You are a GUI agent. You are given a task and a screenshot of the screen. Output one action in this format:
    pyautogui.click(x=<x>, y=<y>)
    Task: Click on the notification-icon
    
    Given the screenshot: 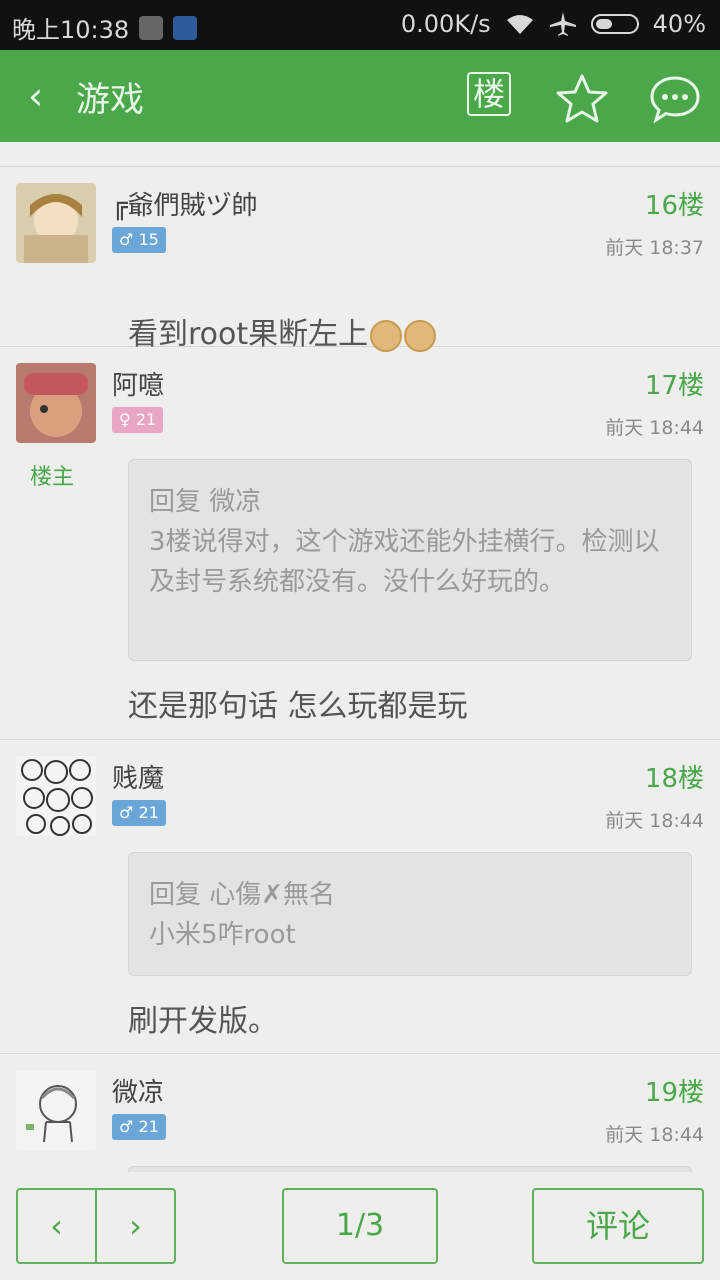 What is the action you would take?
    pyautogui.click(x=151, y=27)
    